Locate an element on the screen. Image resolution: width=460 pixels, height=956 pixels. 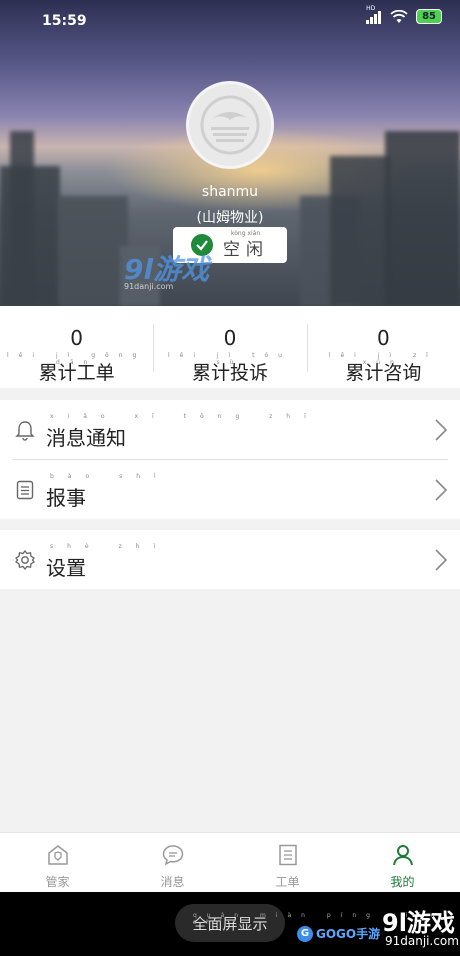
person-icon is located at coordinates (402, 855).